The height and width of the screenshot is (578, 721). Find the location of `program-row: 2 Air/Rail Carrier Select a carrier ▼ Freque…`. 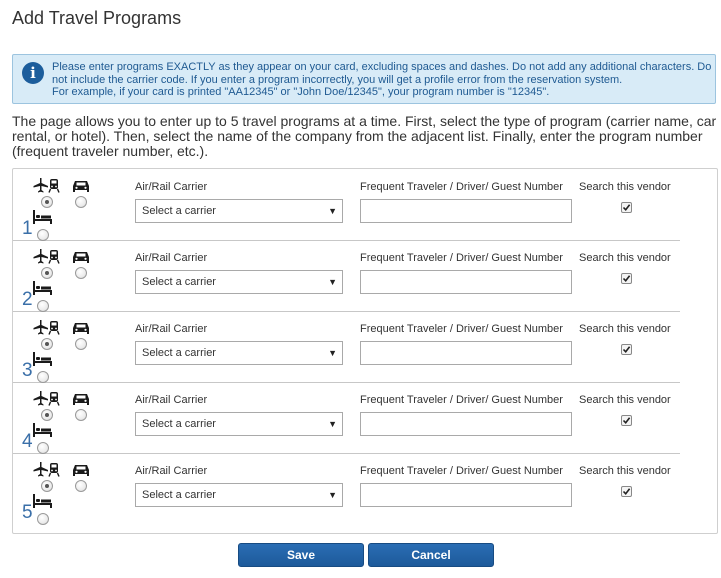

program-row: 2 Air/Rail Carrier Select a carrier ▼ Freque… is located at coordinates (346, 276).